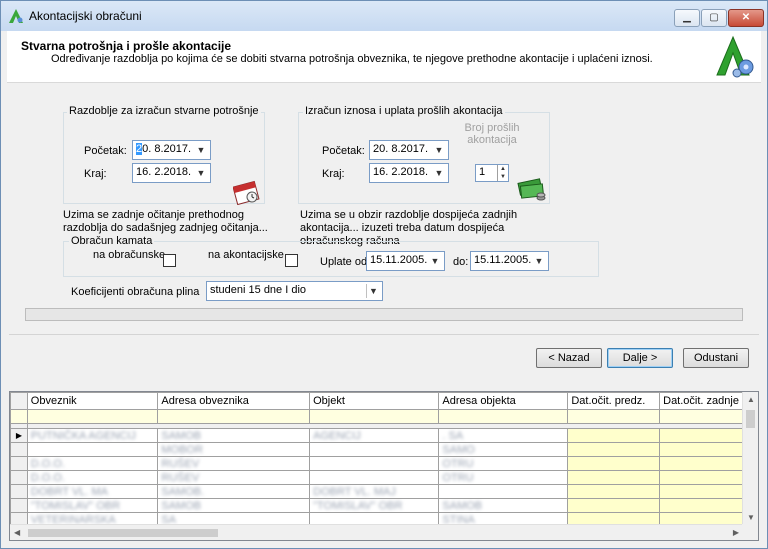 Image resolution: width=768 pixels, height=549 pixels. Describe the element at coordinates (503, 177) in the screenshot. I see `spin-down-icon: ▼` at that location.